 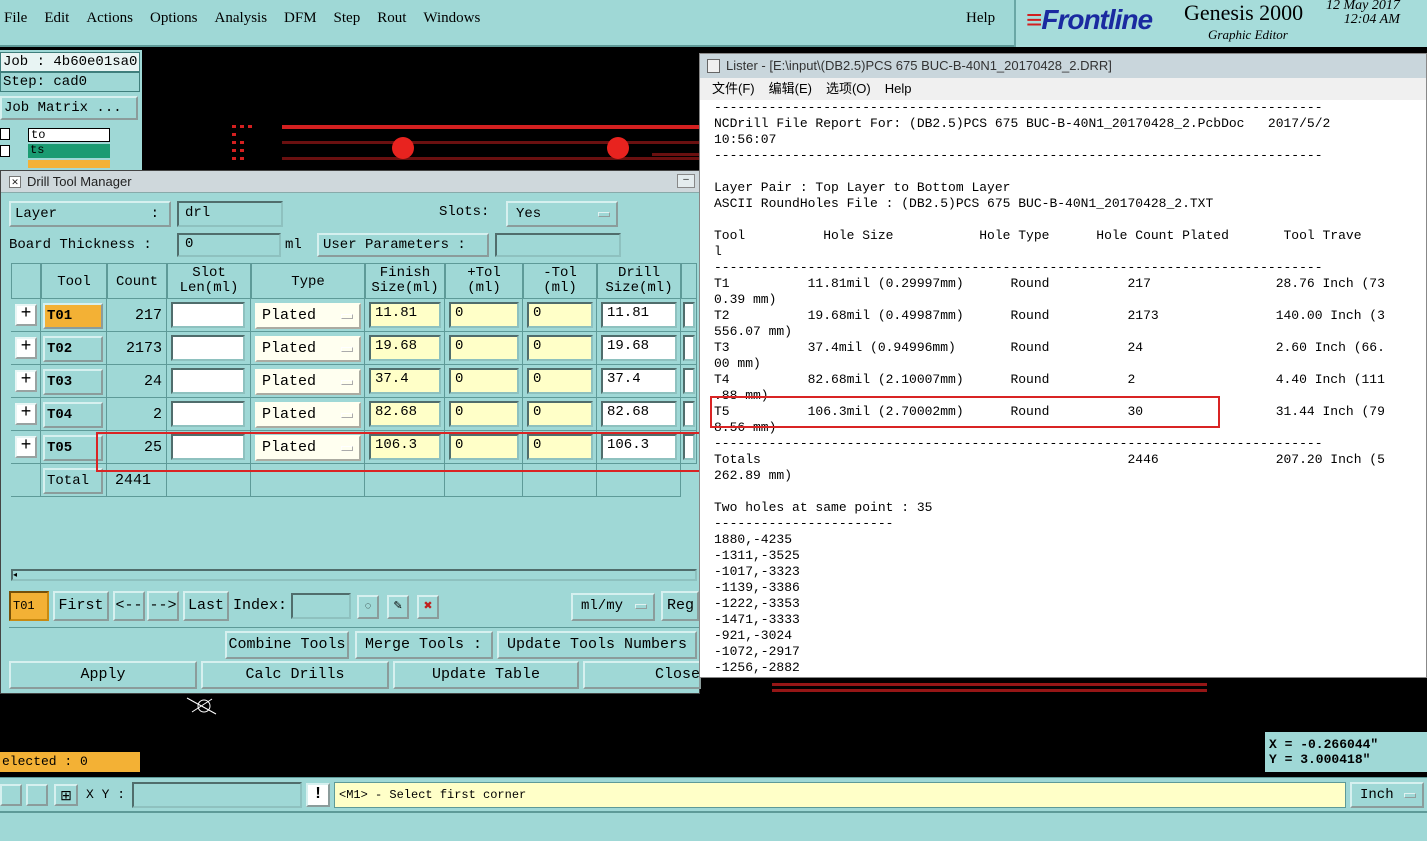 I want to click on lister-menu-help: Help, so click(x=898, y=89).